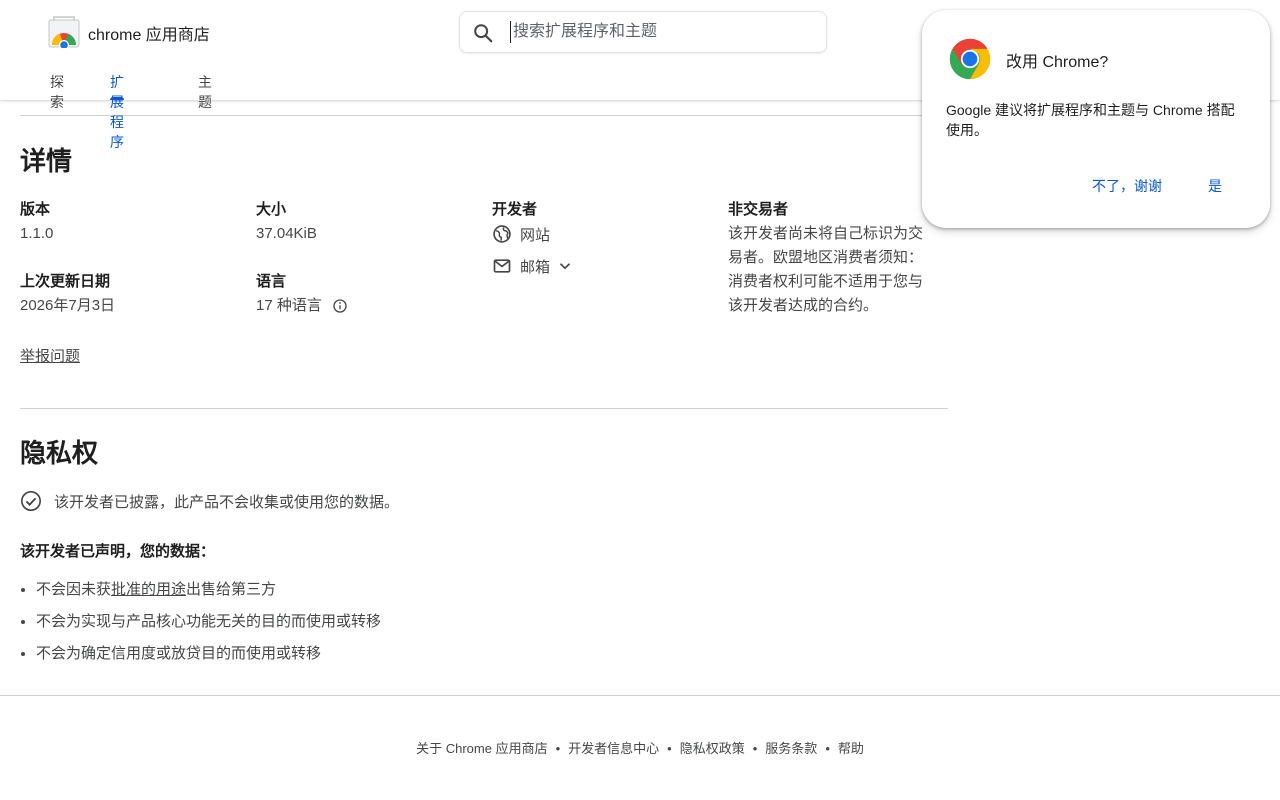 This screenshot has height=800, width=1280. I want to click on decline-button: 不了，谢谢, so click(1127, 186).